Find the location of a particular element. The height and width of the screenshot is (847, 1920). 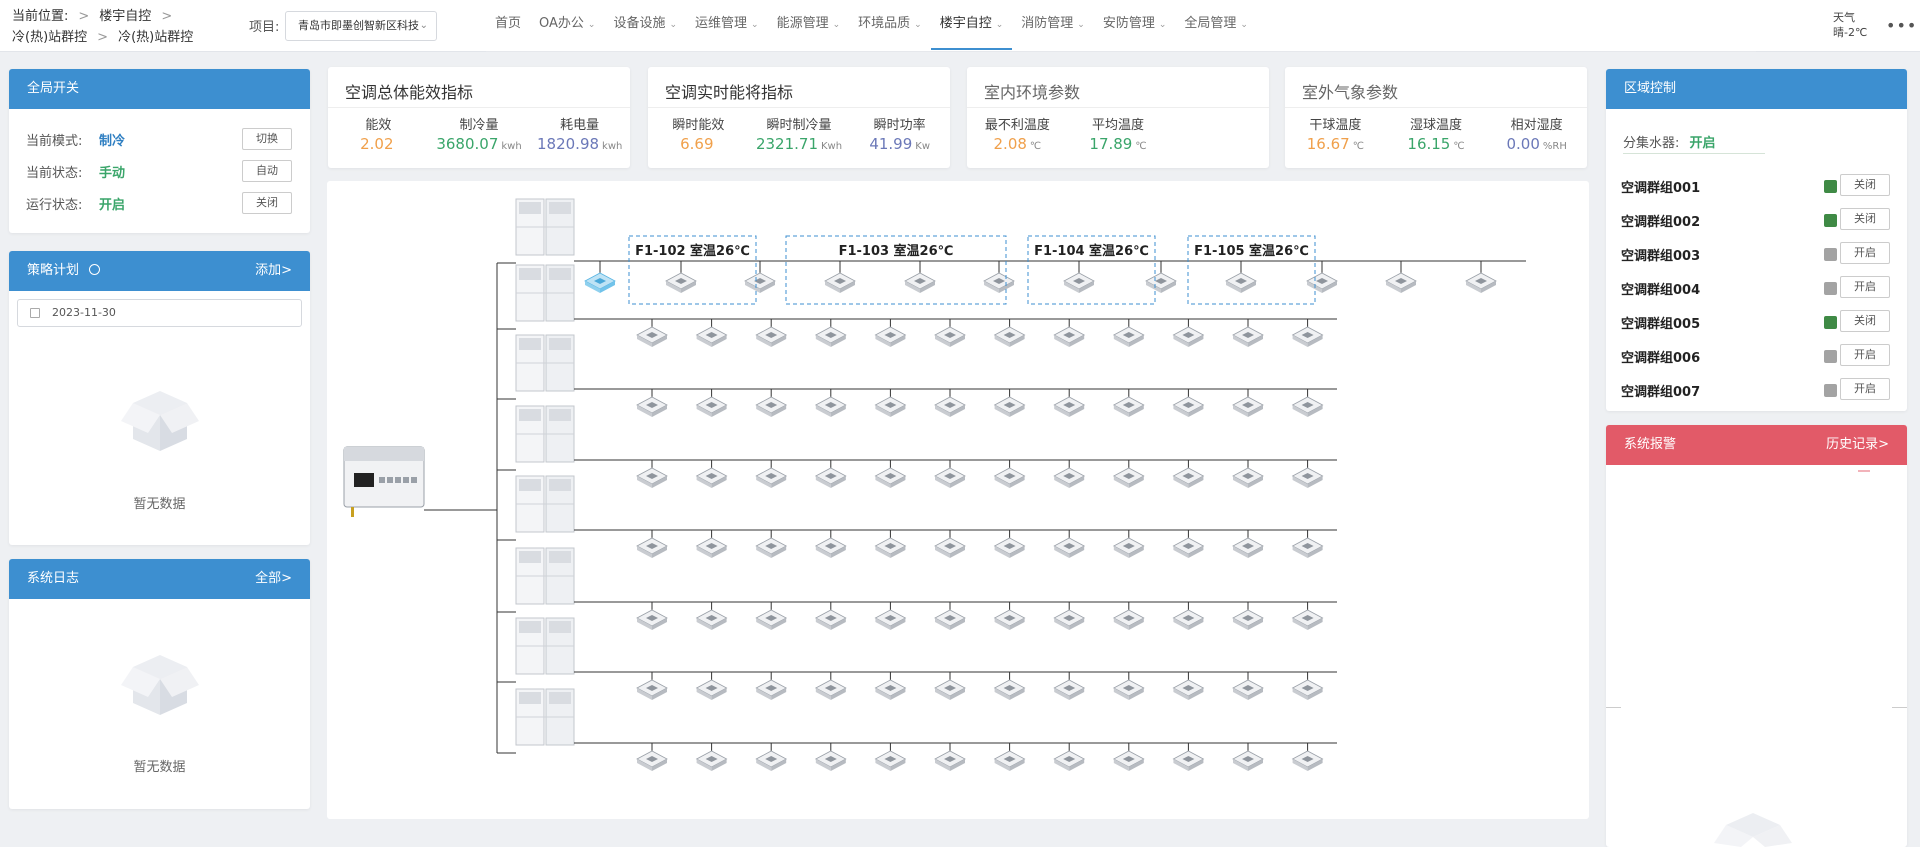

nav-item-label: 全局管理 is located at coordinates (1210, 23).